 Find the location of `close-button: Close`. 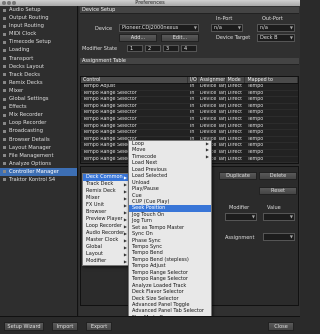

close-button: Close is located at coordinates (281, 326).